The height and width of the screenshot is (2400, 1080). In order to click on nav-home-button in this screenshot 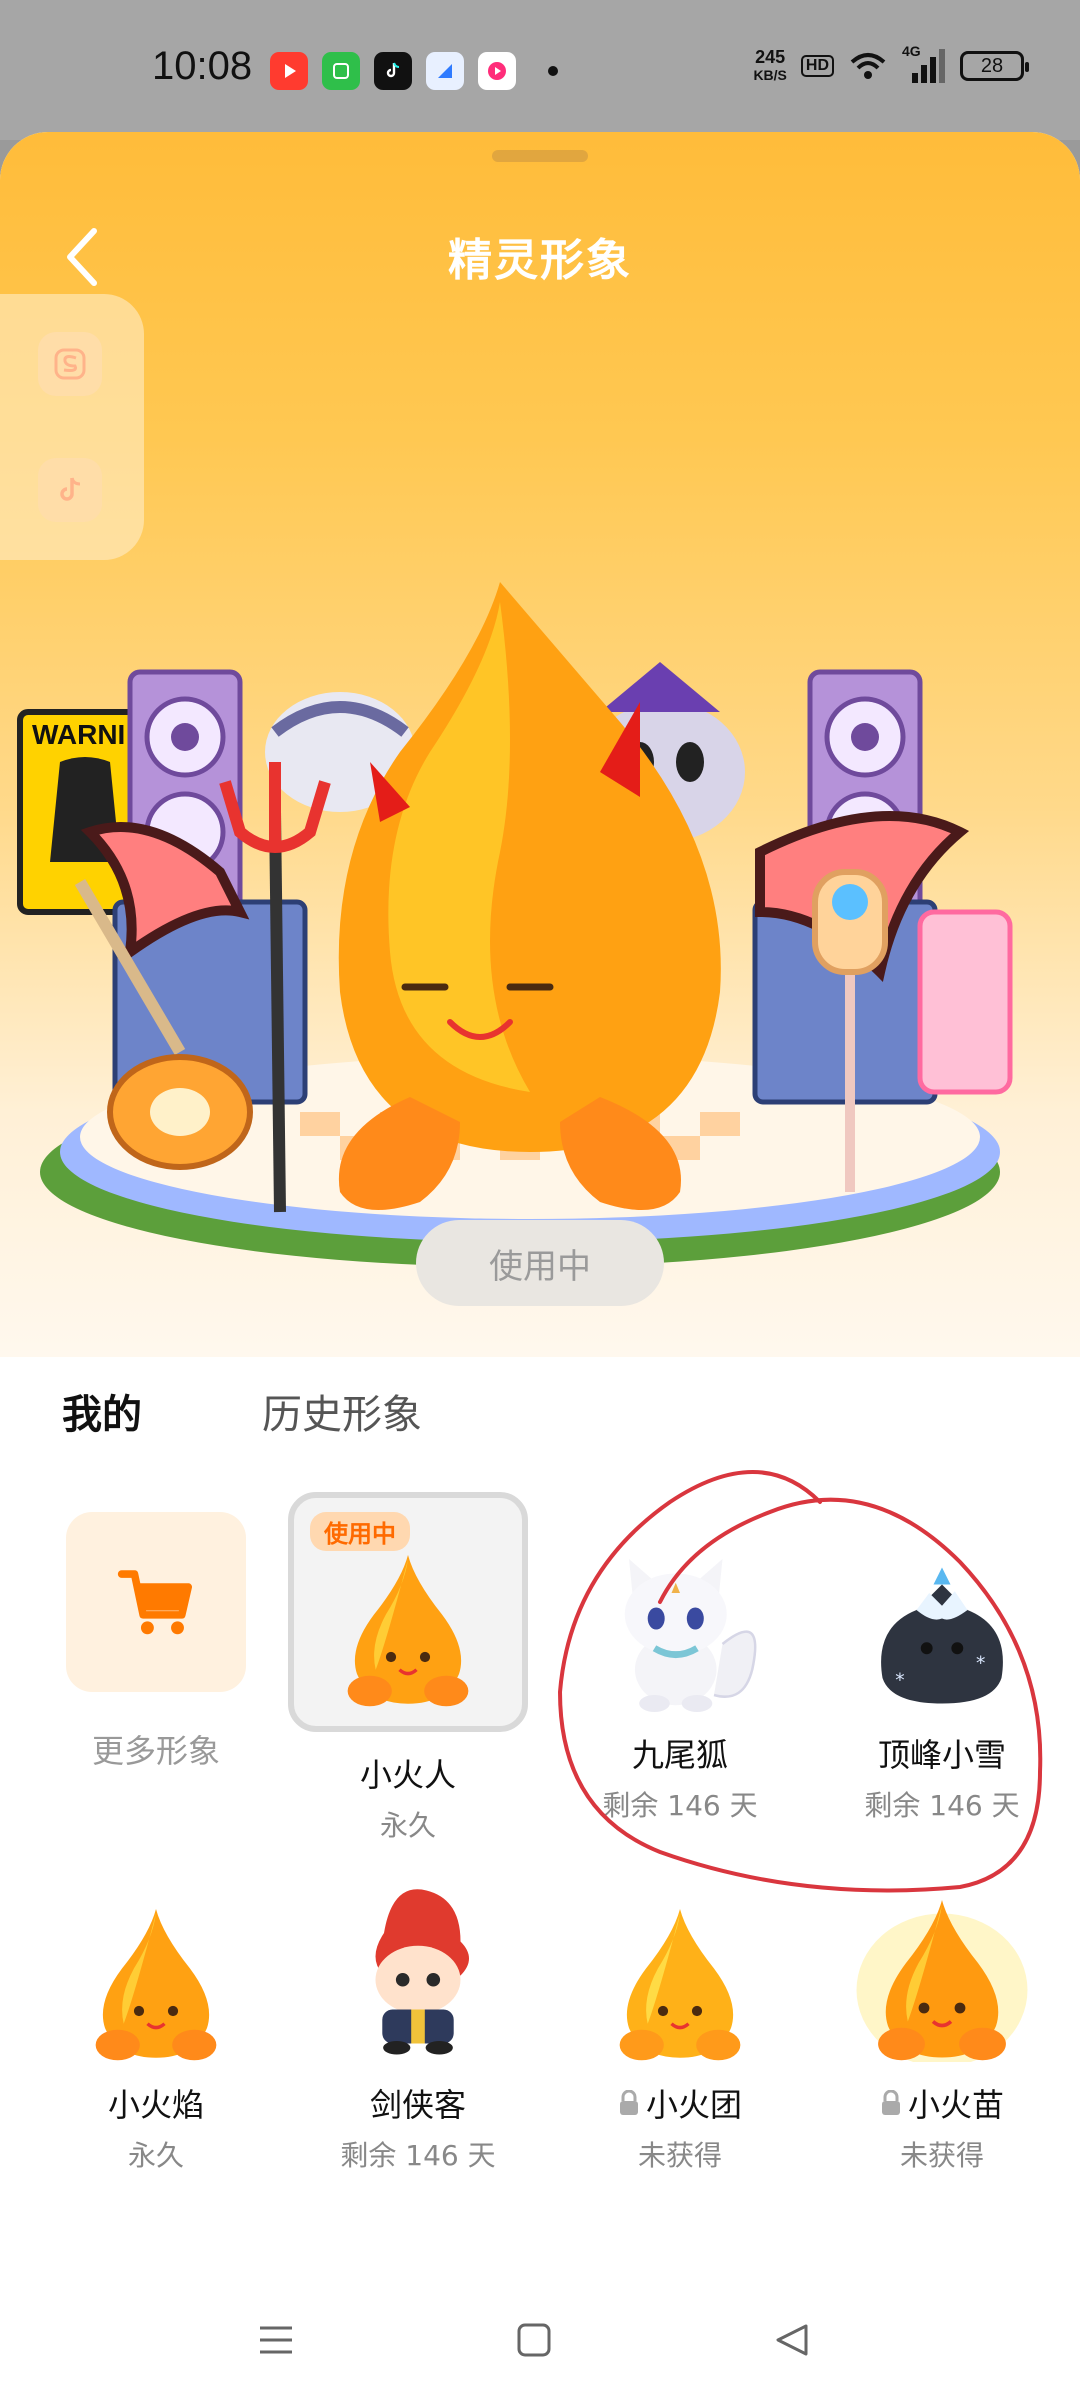, I will do `click(534, 2340)`.